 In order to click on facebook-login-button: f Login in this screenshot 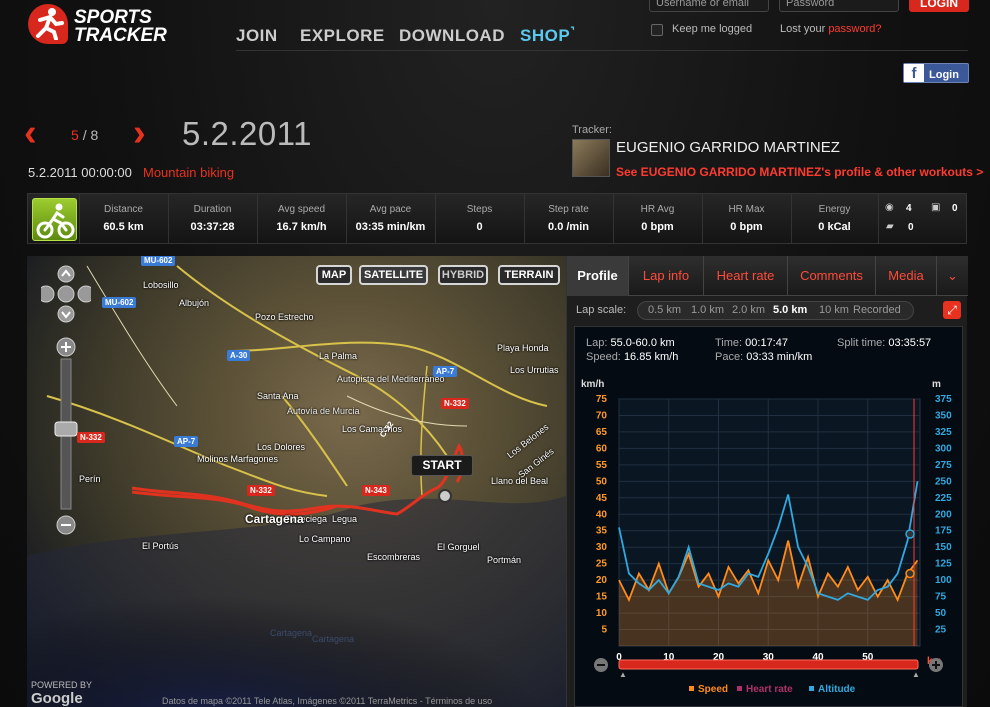, I will do `click(936, 73)`.